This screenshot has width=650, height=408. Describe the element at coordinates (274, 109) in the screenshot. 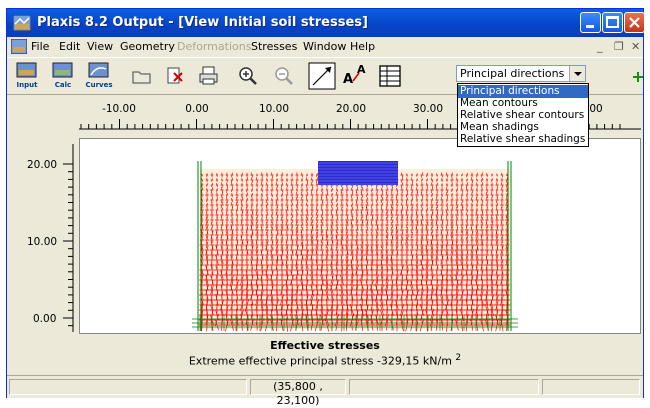

I see `ruler-x-label: 10.00` at that location.